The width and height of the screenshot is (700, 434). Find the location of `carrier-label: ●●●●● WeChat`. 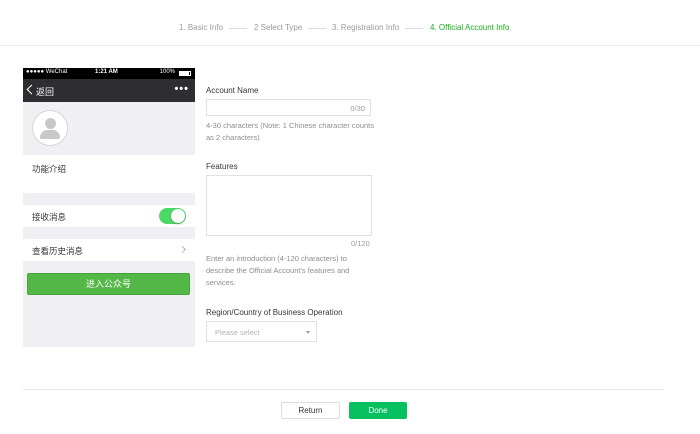

carrier-label: ●●●●● WeChat is located at coordinates (47, 72).